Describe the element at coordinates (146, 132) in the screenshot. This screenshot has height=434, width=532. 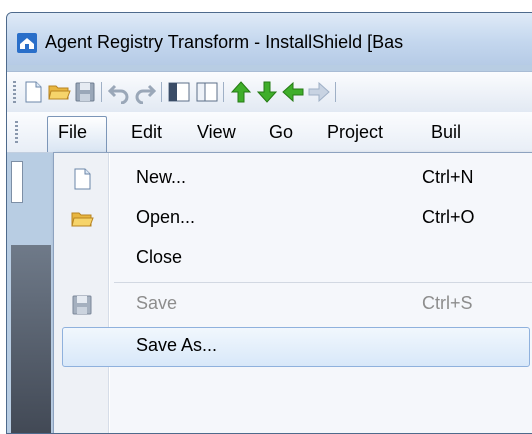
I see `menu-edit: Edit` at that location.